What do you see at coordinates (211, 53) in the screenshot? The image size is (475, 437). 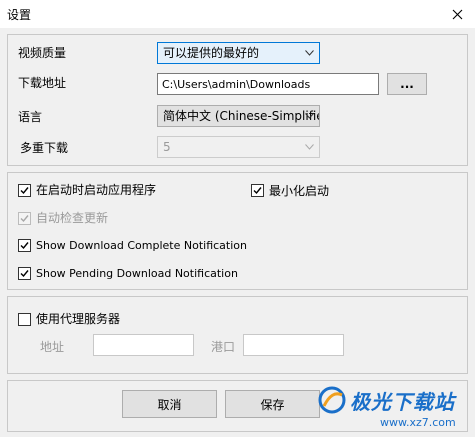 I see `video-quality-value: 可以提供的最好的` at bounding box center [211, 53].